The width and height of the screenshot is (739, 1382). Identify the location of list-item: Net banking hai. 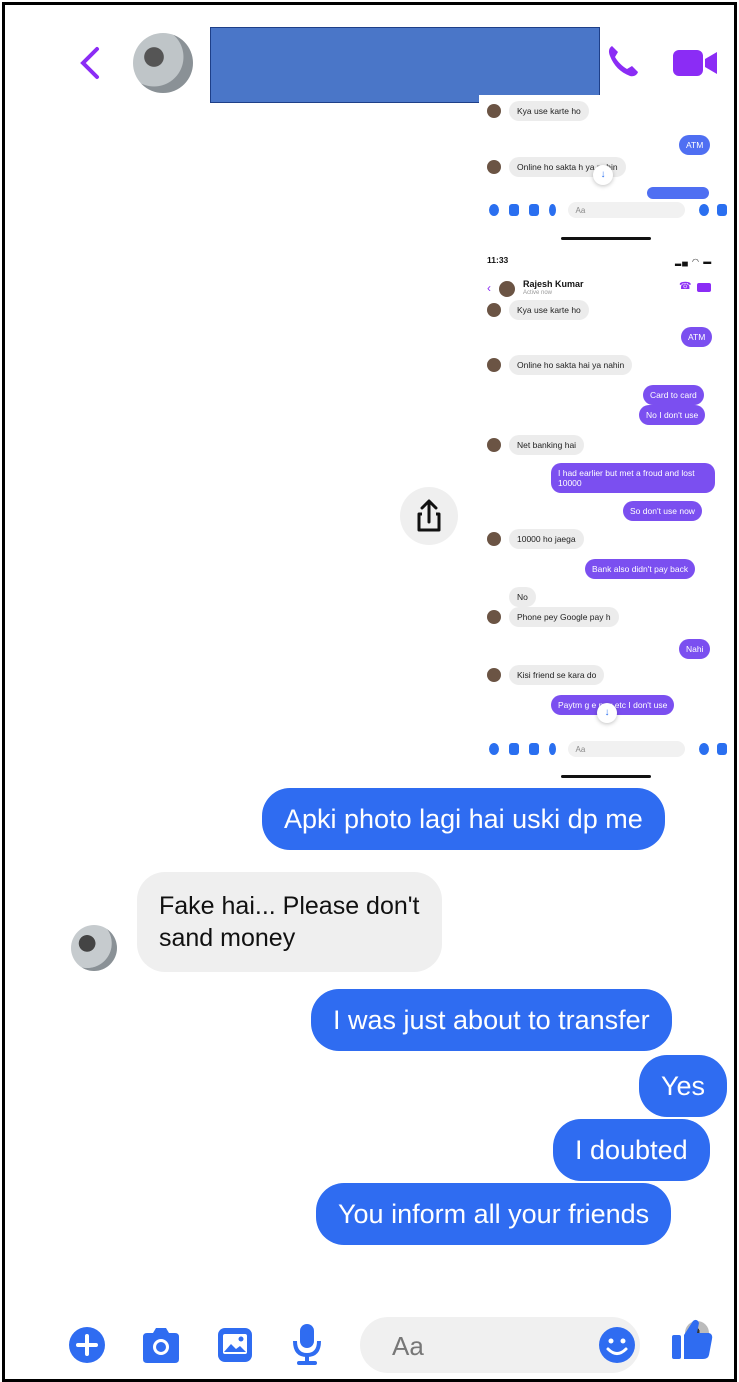
(536, 445).